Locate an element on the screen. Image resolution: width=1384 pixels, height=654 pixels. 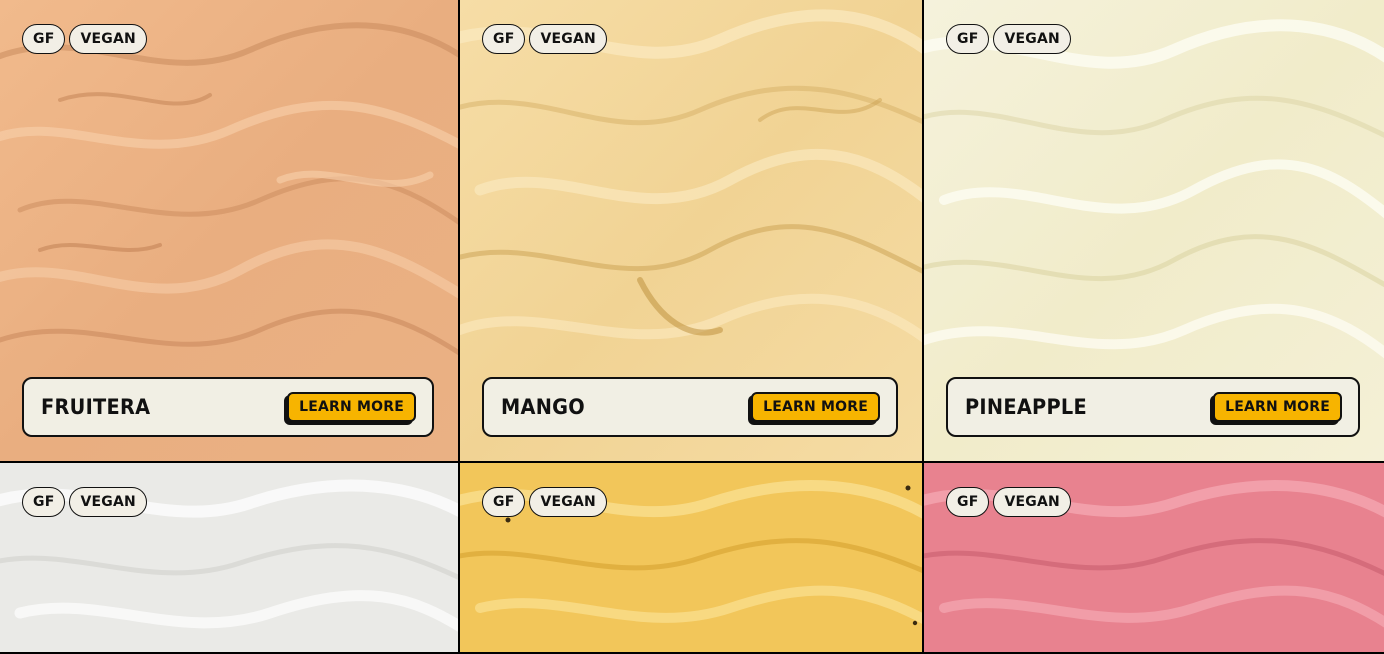
flavor-name: FRUITERA is located at coordinates (96, 407).